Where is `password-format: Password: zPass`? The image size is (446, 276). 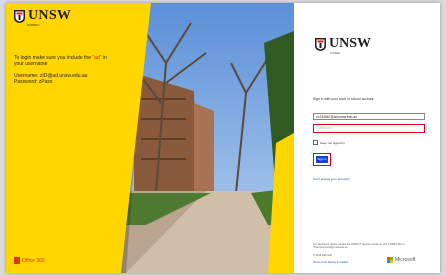
password-format: Password: zPass is located at coordinates (33, 82).